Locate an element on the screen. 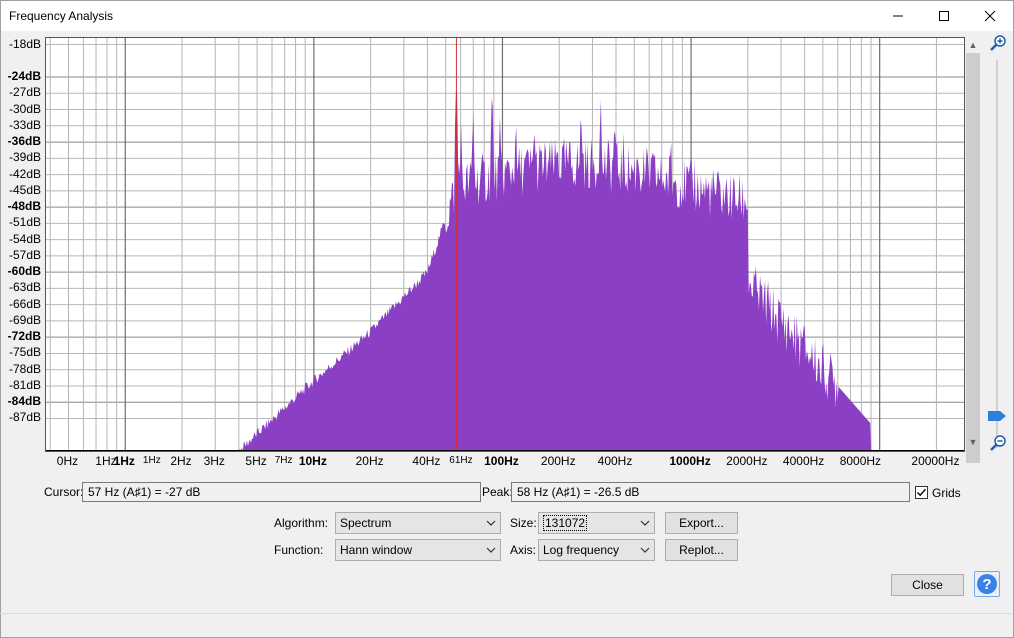  title-bar: Frequency Analysis is located at coordinates (507, 16).